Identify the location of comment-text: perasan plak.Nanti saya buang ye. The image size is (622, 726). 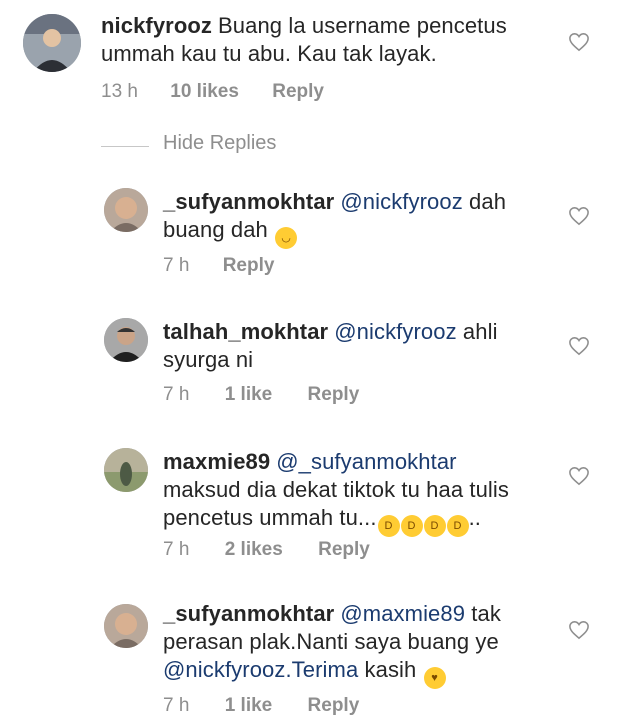
(331, 641).